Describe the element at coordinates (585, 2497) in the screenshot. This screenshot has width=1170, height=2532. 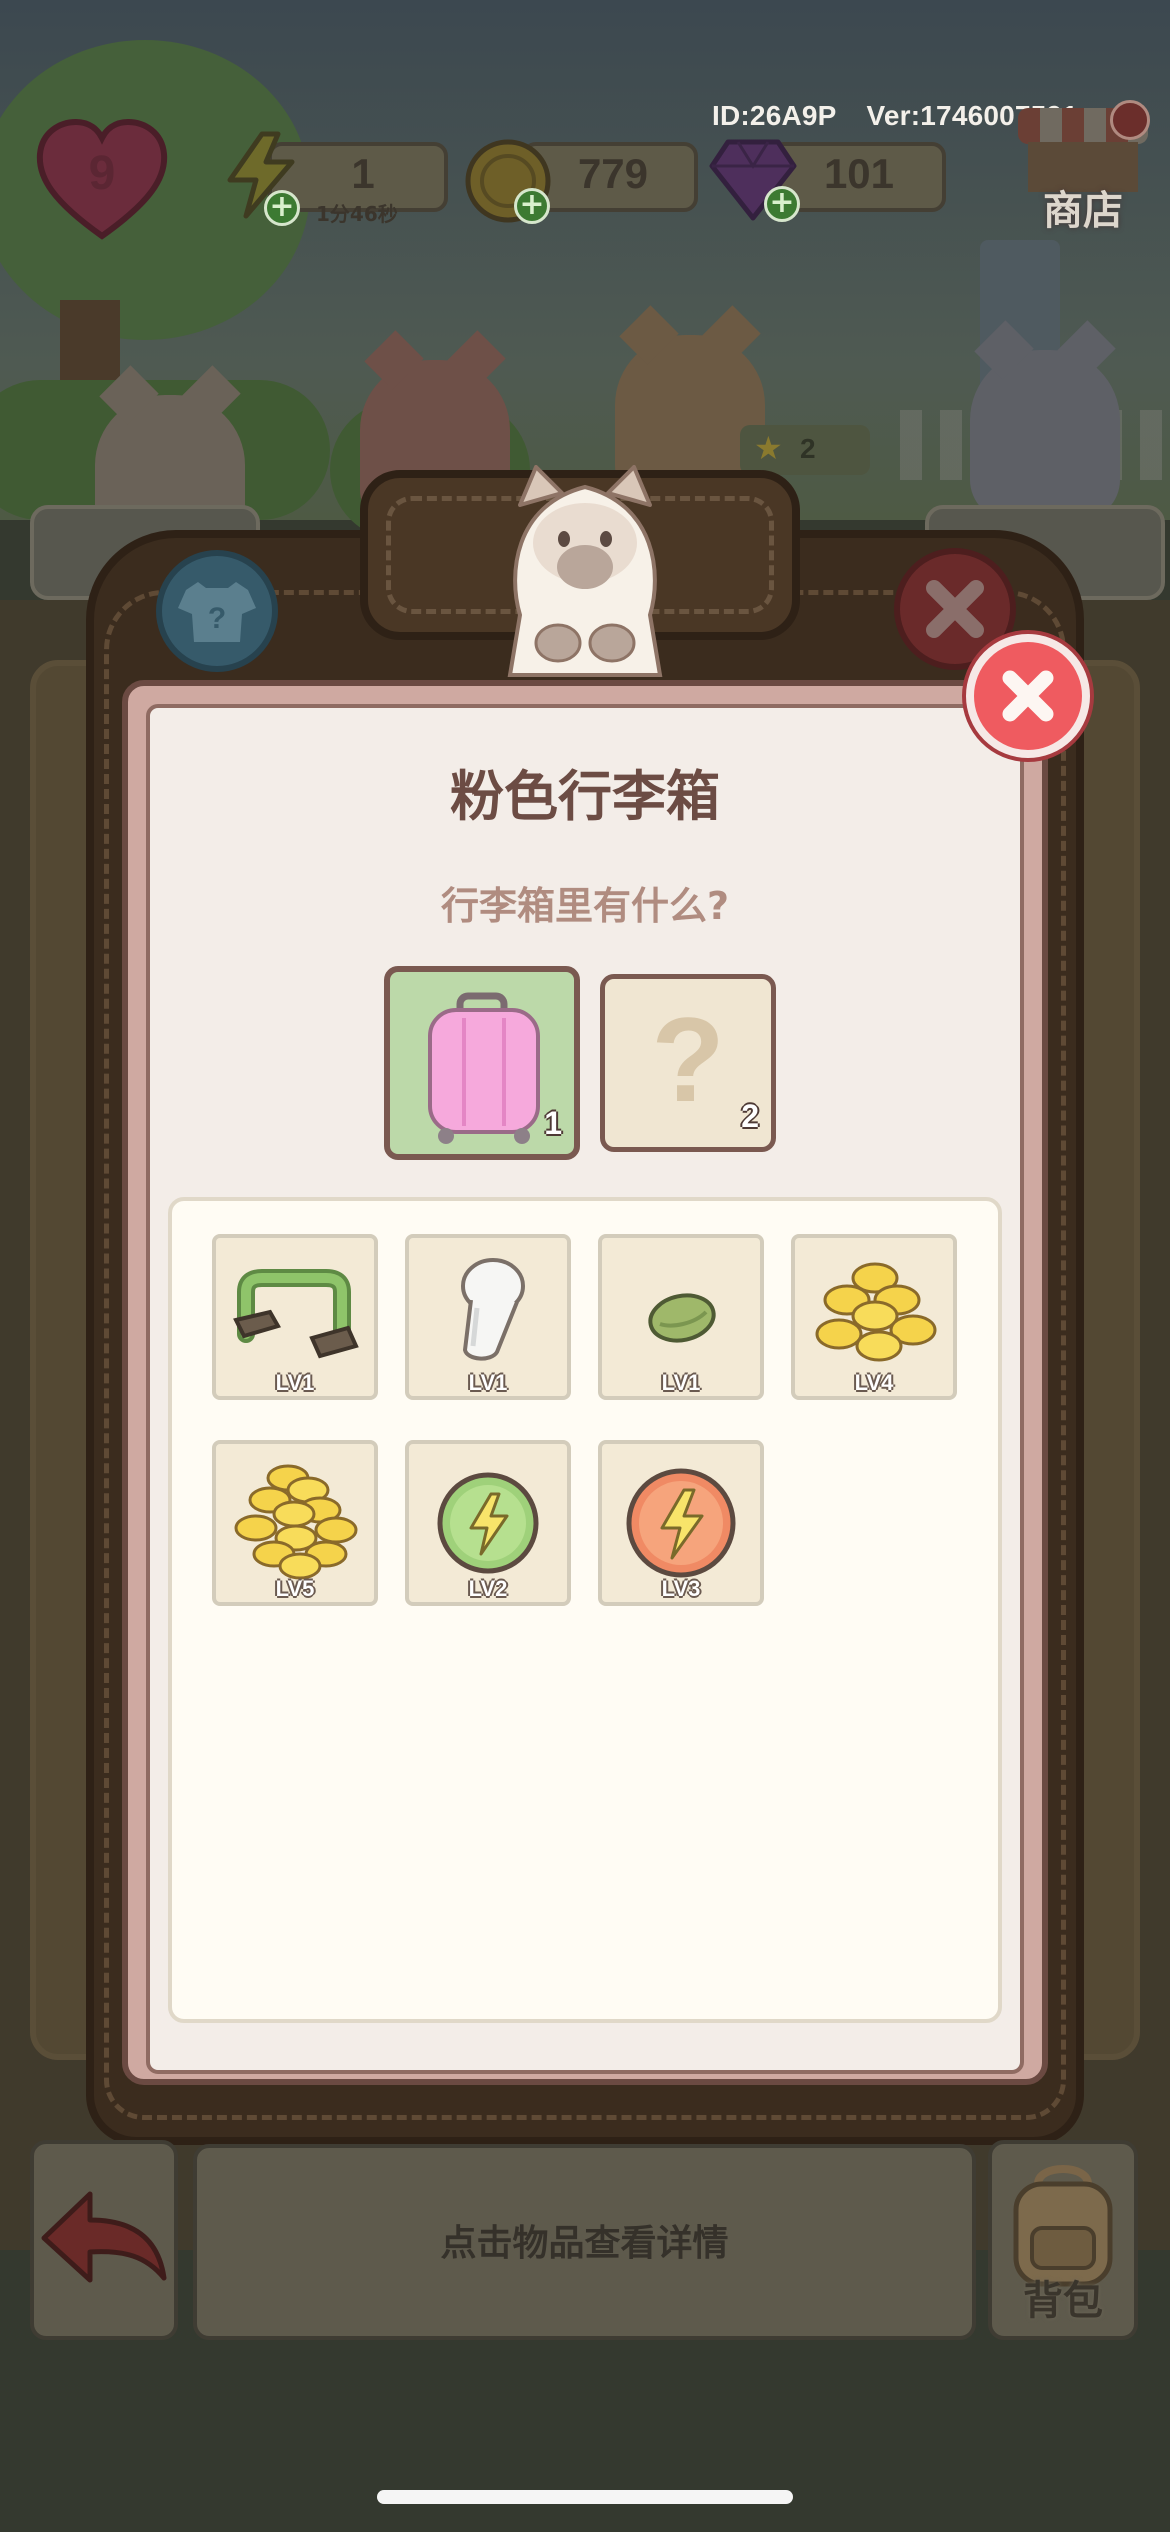
I see `home-indicator` at that location.